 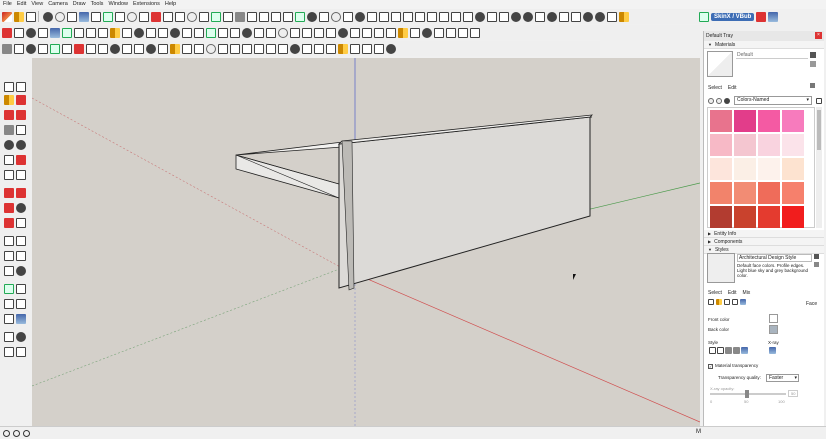 I want to click on offset-icon, so click(x=21, y=223).